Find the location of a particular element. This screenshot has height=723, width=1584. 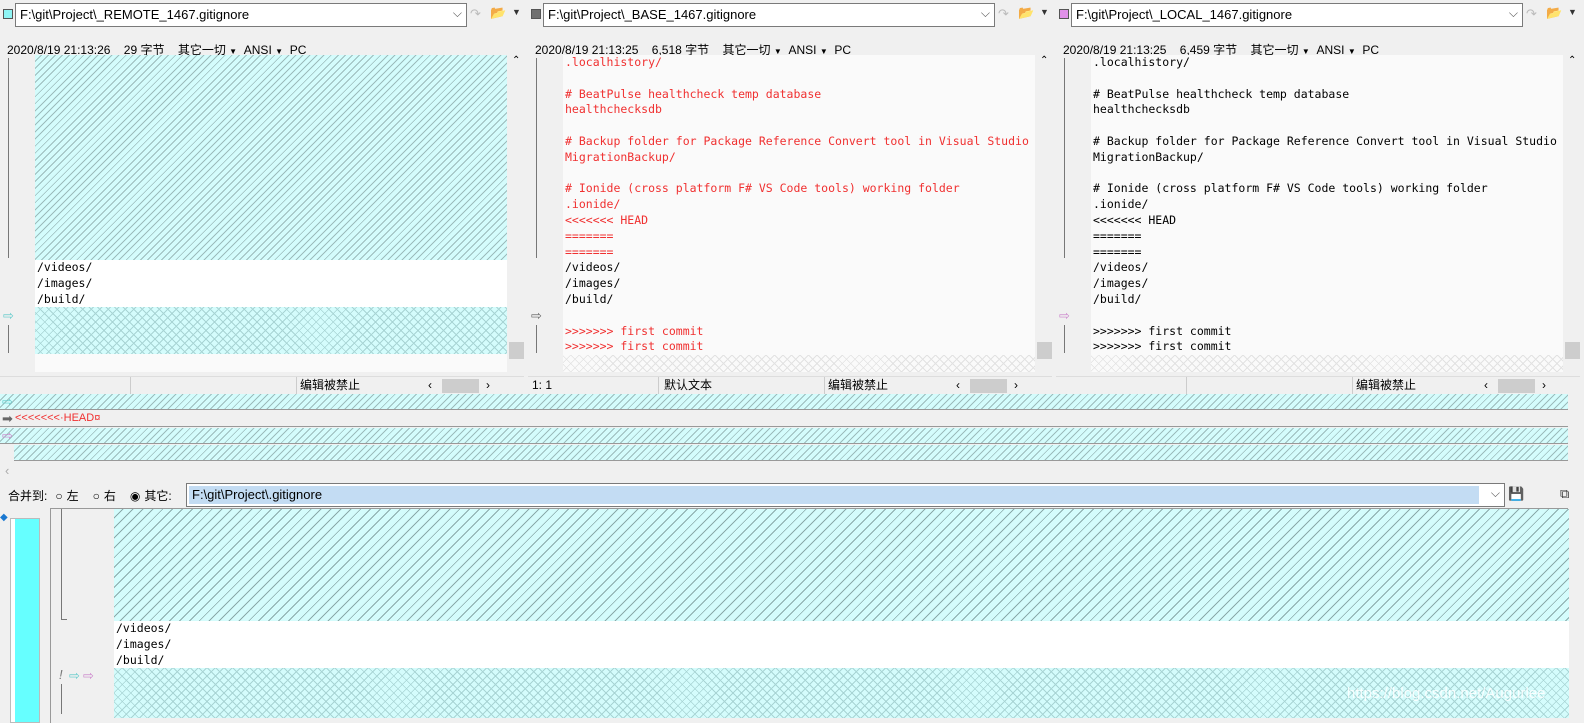

conflict-marker: ! is located at coordinates (61, 674).